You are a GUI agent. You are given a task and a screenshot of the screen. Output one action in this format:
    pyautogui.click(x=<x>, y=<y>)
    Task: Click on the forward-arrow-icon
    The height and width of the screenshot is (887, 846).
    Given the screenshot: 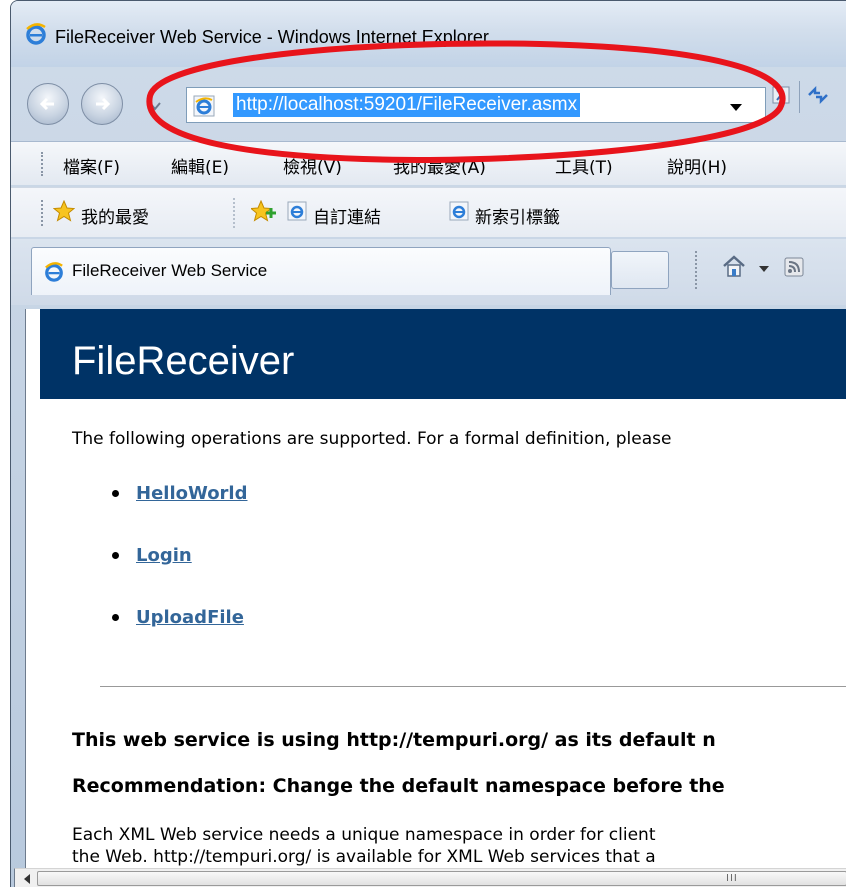 What is the action you would take?
    pyautogui.click(x=103, y=104)
    